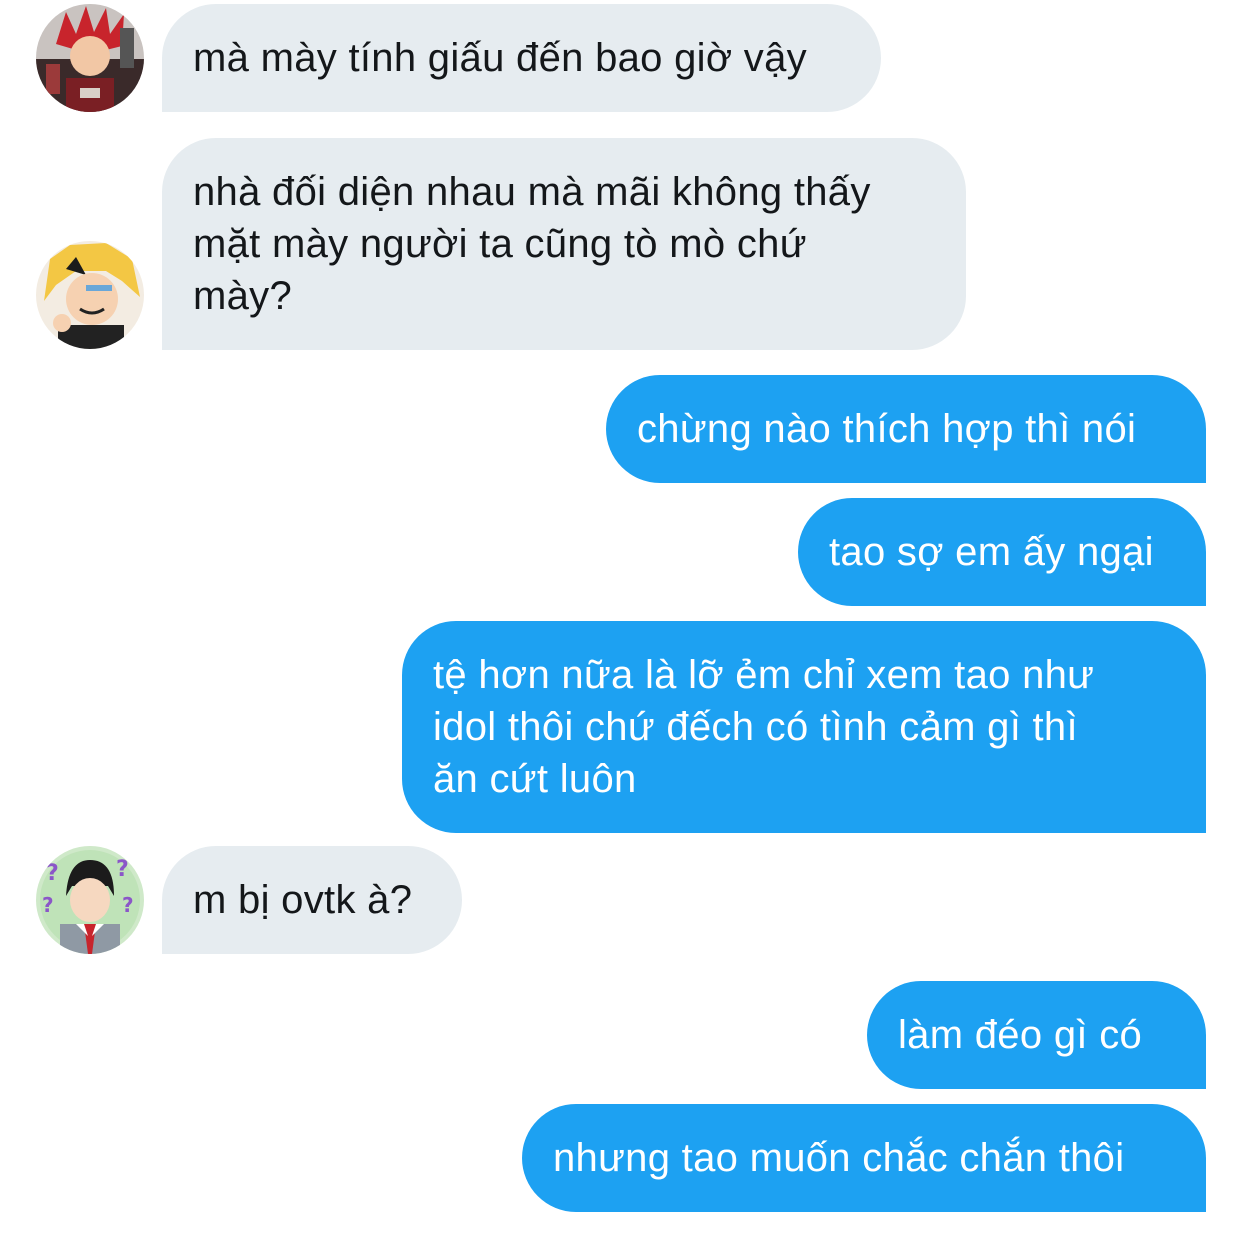 This screenshot has height=1240, width=1242. I want to click on message-bubble-outgoing: làm đéo gì có, so click(1036, 1035).